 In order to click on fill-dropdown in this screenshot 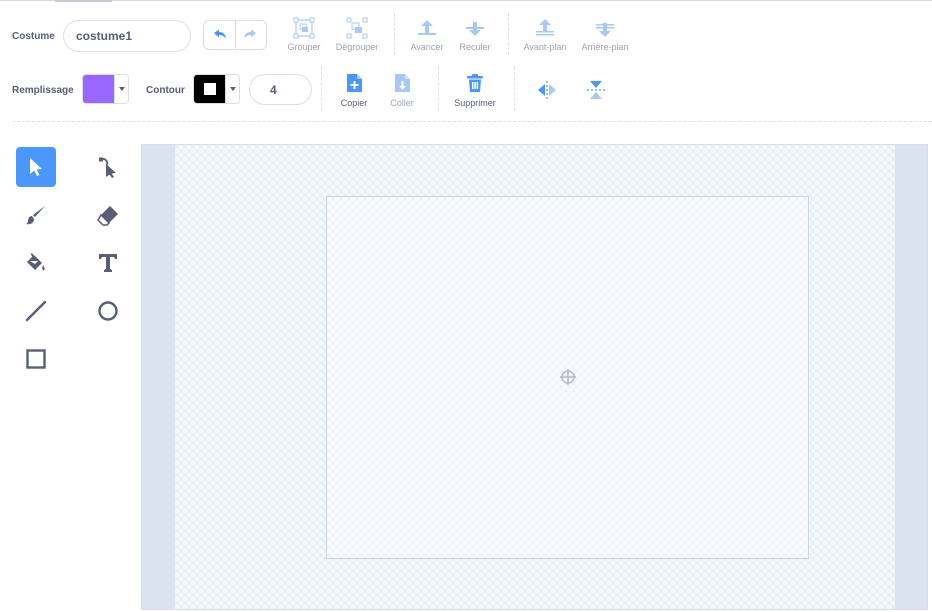, I will do `click(121, 89)`.